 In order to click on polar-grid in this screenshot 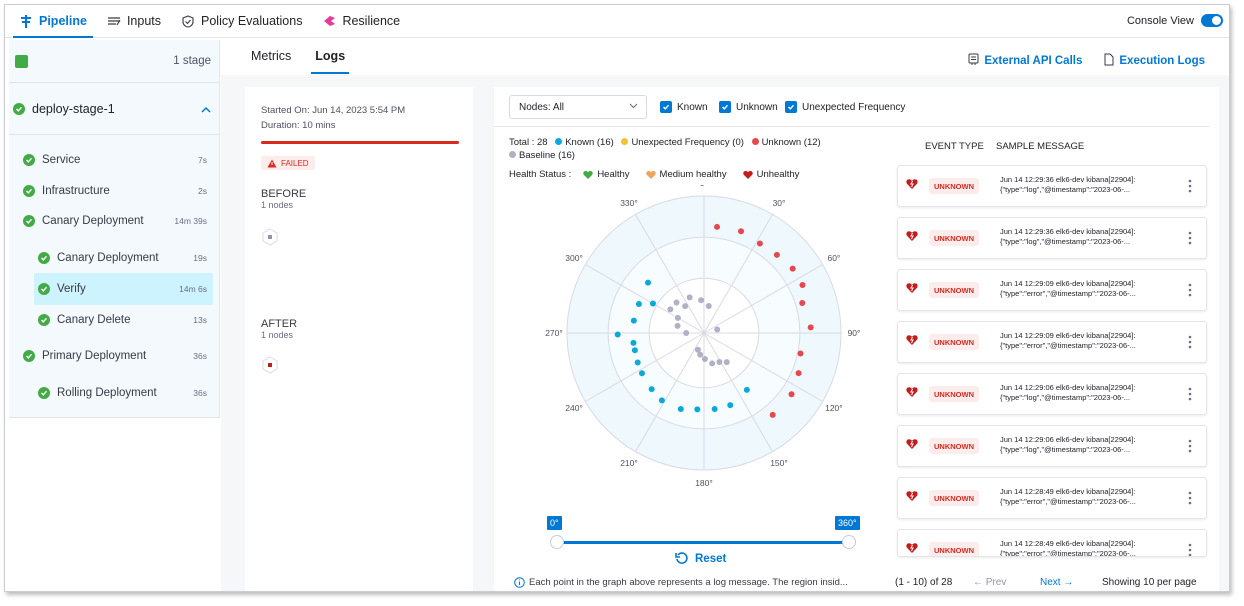, I will do `click(704, 333)`.